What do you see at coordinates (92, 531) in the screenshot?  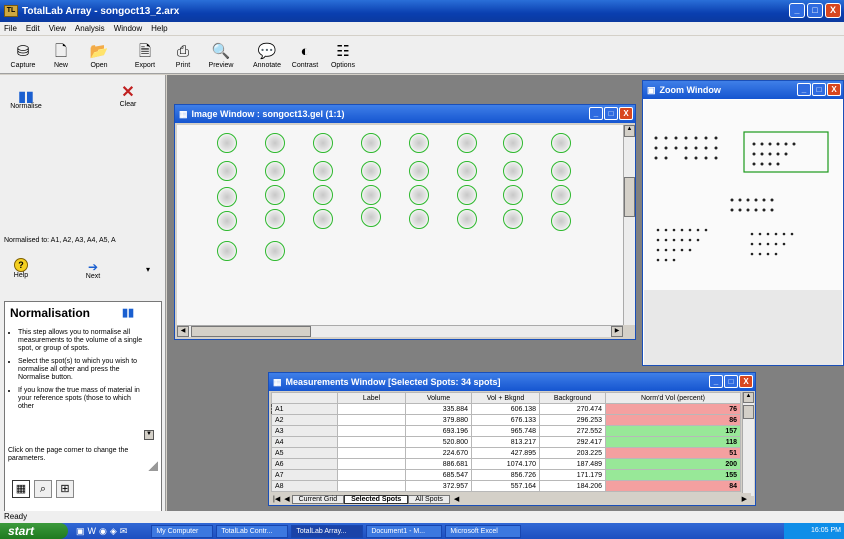 I see `quick-launch-icon: W` at bounding box center [92, 531].